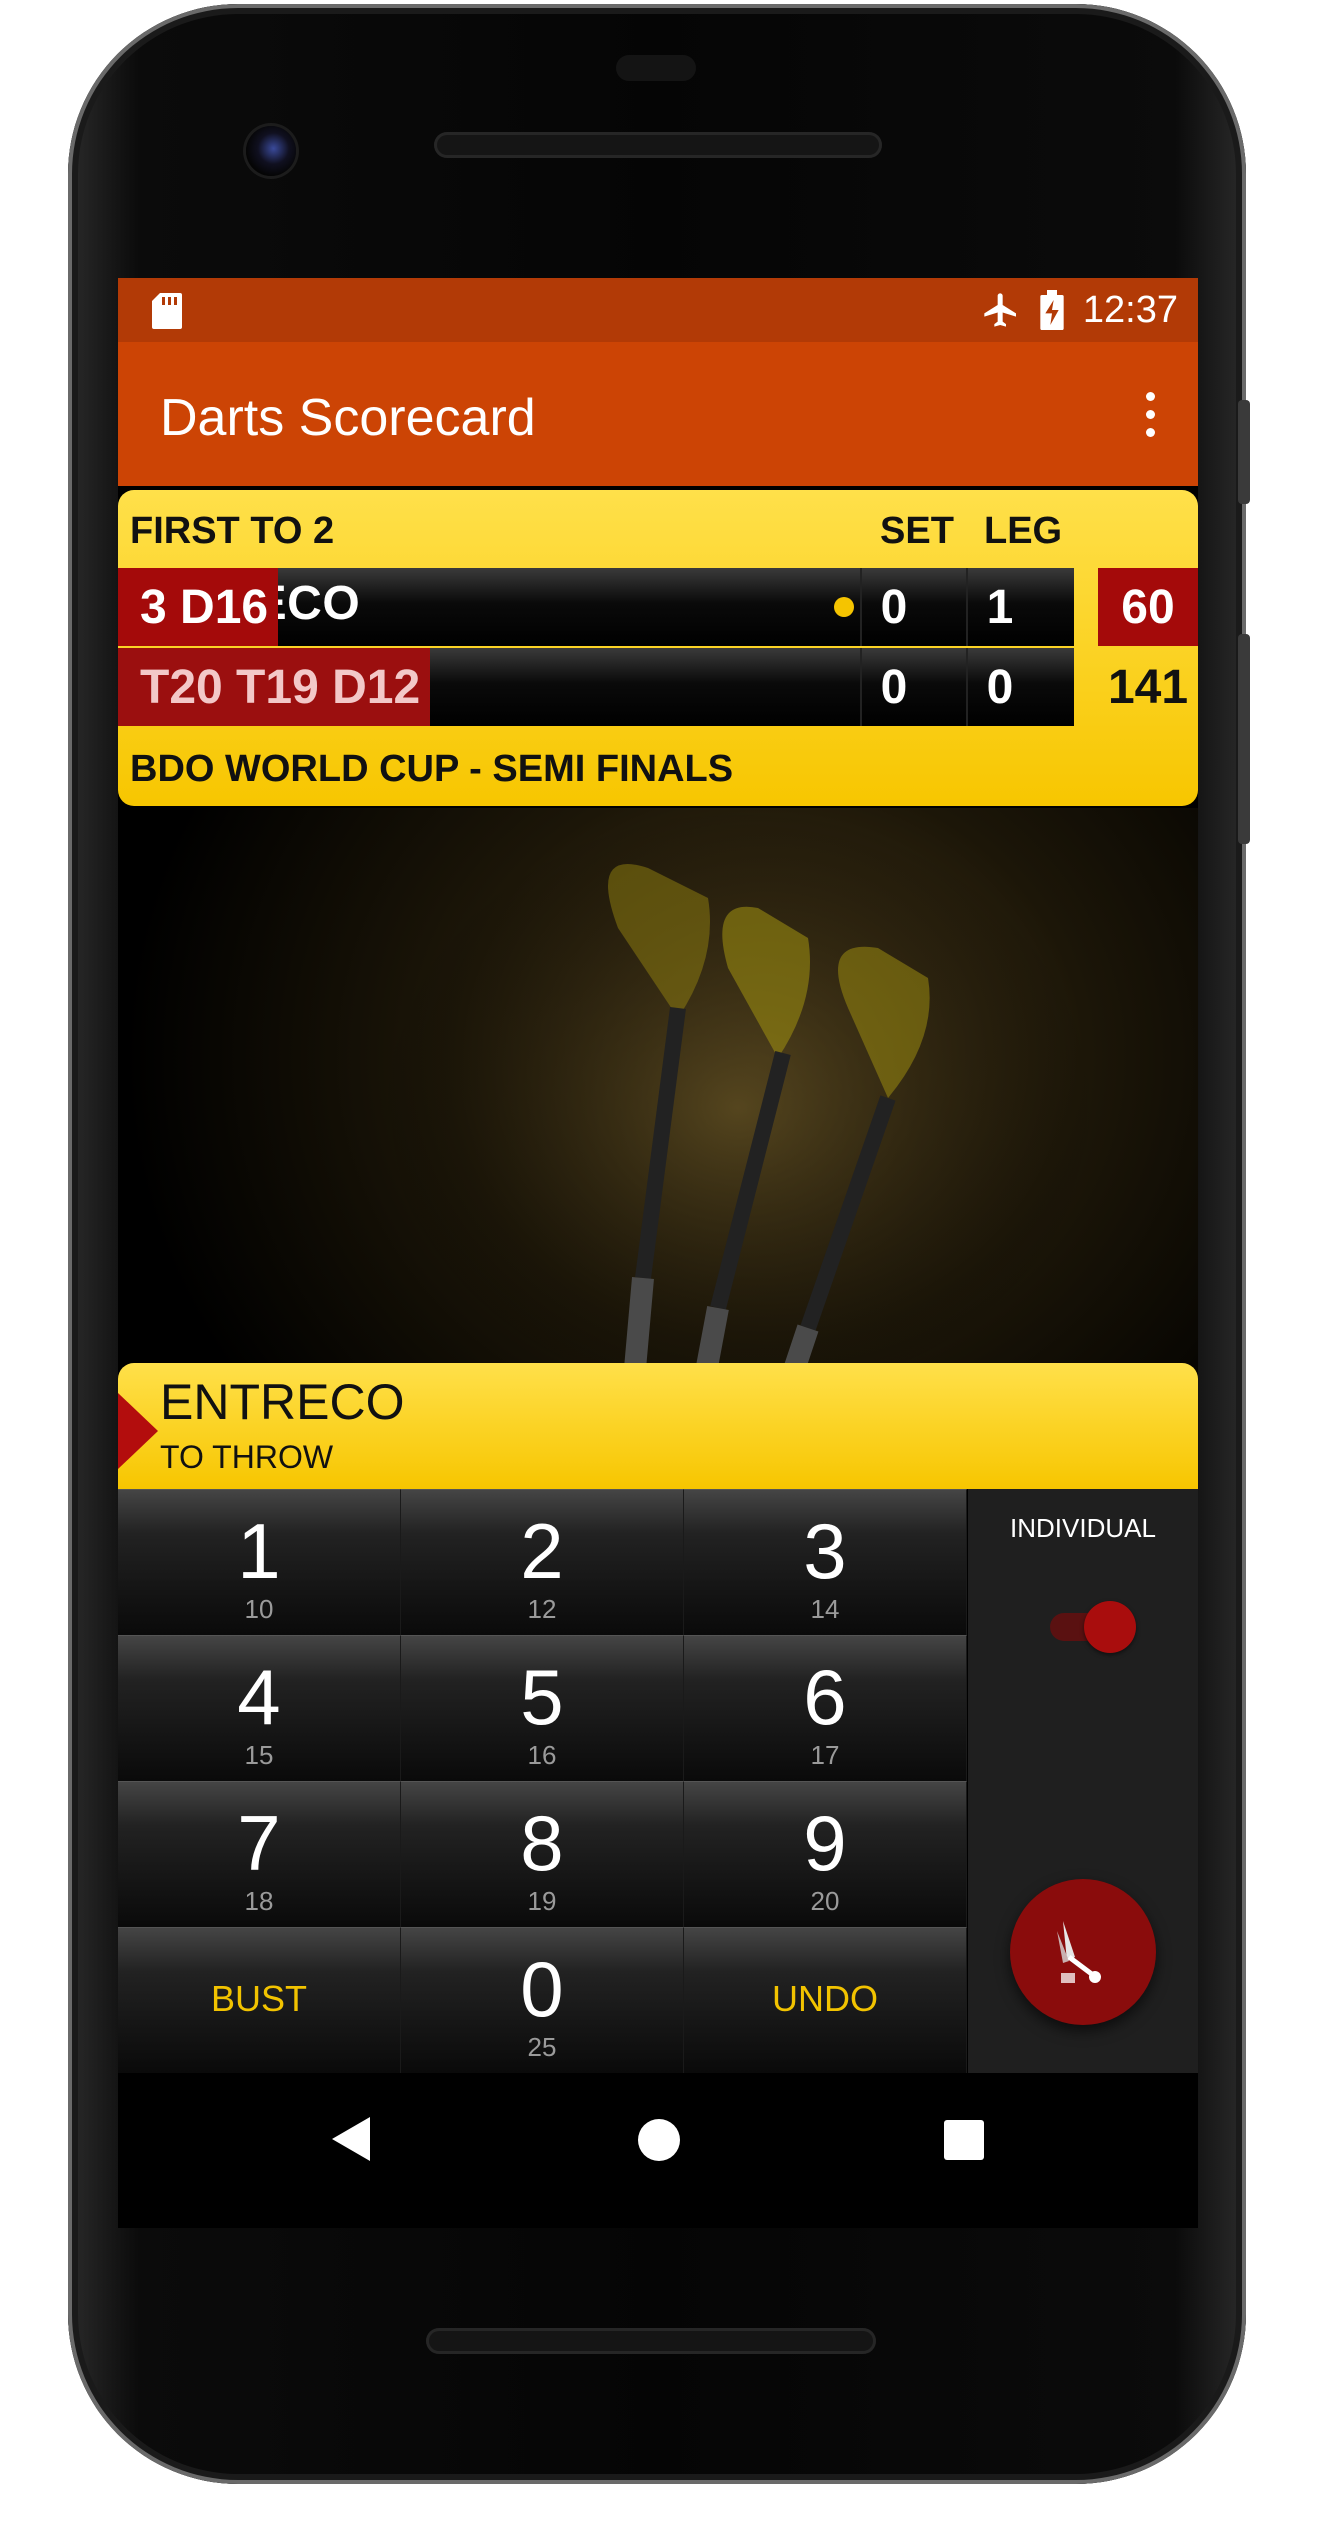 The height and width of the screenshot is (2532, 1330). Describe the element at coordinates (282, 1402) in the screenshot. I see `current-player-name: ENTRECO` at that location.